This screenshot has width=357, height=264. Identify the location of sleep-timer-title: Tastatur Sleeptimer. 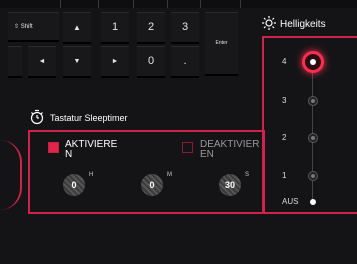
(89, 118).